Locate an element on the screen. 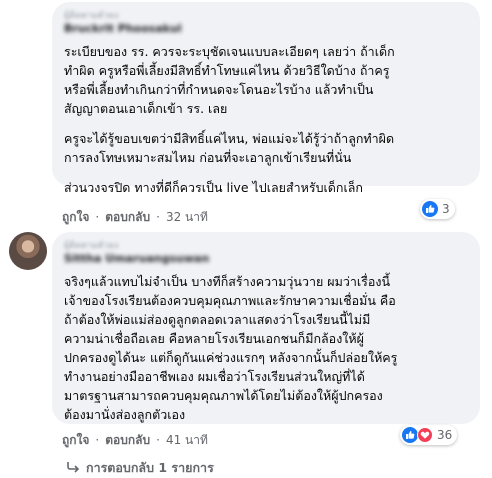 The width and height of the screenshot is (492, 478). view-replies-link: การตอบกลับ 1 รายการ is located at coordinates (140, 468).